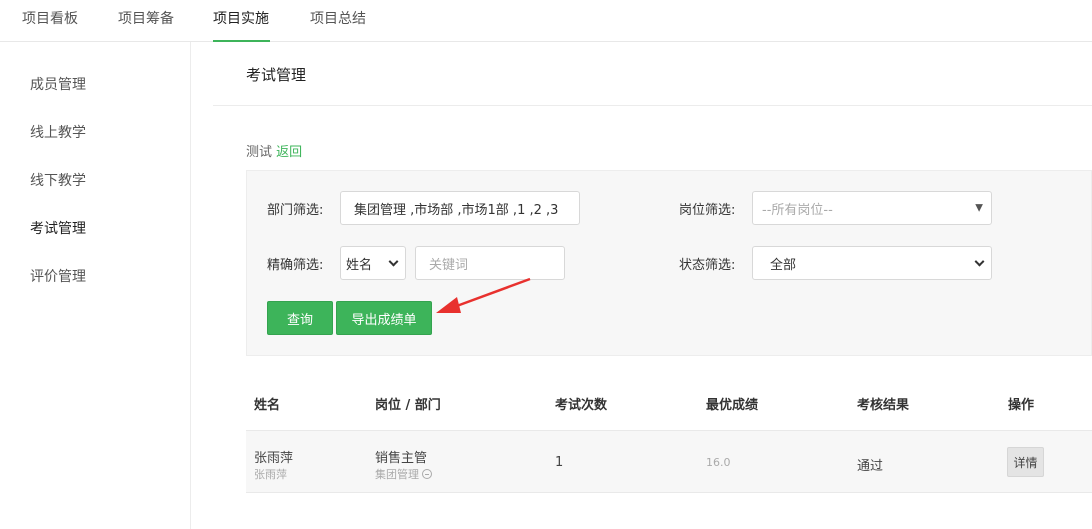 This screenshot has height=529, width=1092. Describe the element at coordinates (872, 263) in the screenshot. I see `status-filter-select: 全部` at that location.